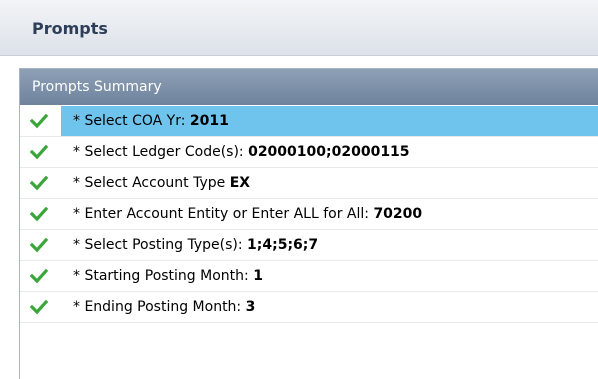  I want to click on prompt-row-starting-month: * Starting Posting Month: 1, so click(309, 276).